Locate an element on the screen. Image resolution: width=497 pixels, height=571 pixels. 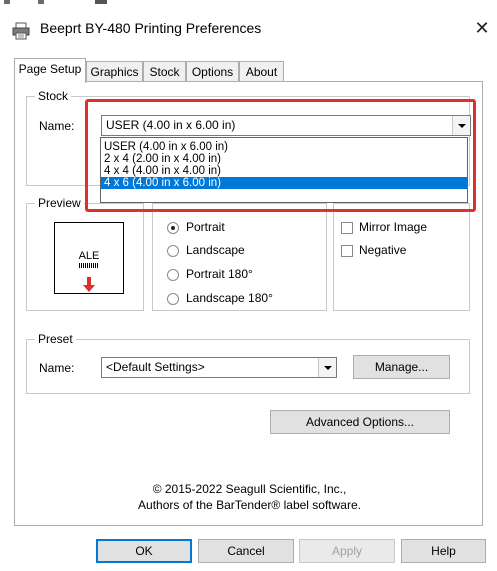
stock-legend: Stock is located at coordinates (53, 96).